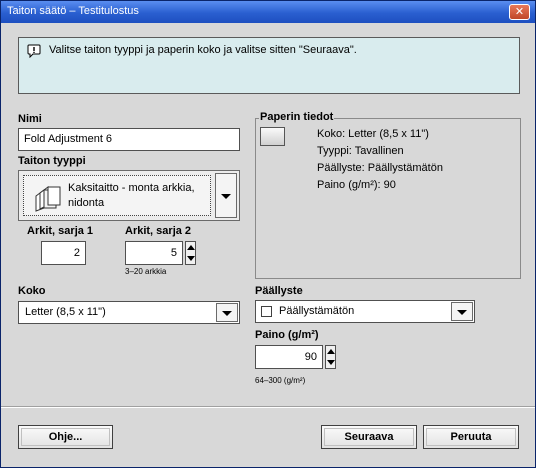 Image resolution: width=536 pixels, height=468 pixels. Describe the element at coordinates (330, 357) in the screenshot. I see `weight-spinner` at that location.